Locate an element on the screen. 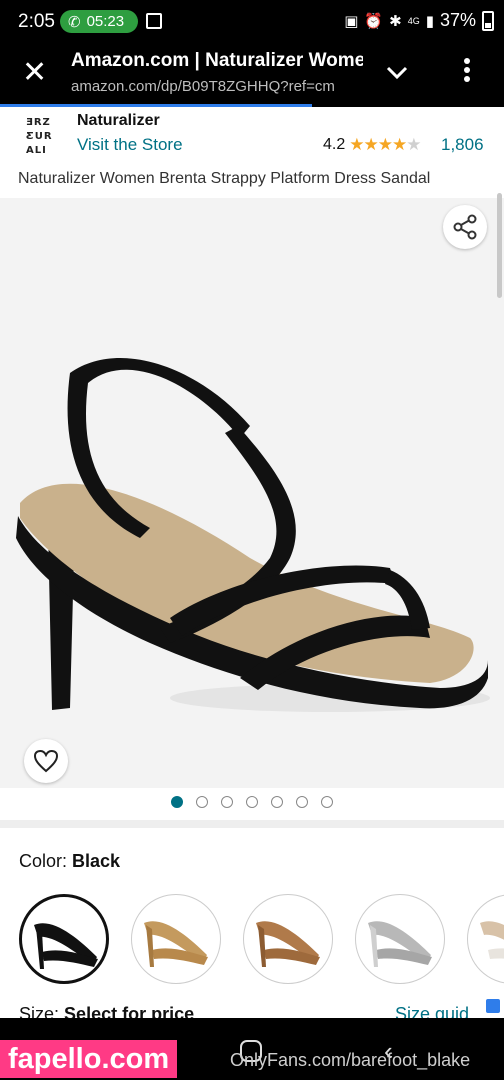 This screenshot has width=504, height=1080. favorite-button is located at coordinates (46, 761).